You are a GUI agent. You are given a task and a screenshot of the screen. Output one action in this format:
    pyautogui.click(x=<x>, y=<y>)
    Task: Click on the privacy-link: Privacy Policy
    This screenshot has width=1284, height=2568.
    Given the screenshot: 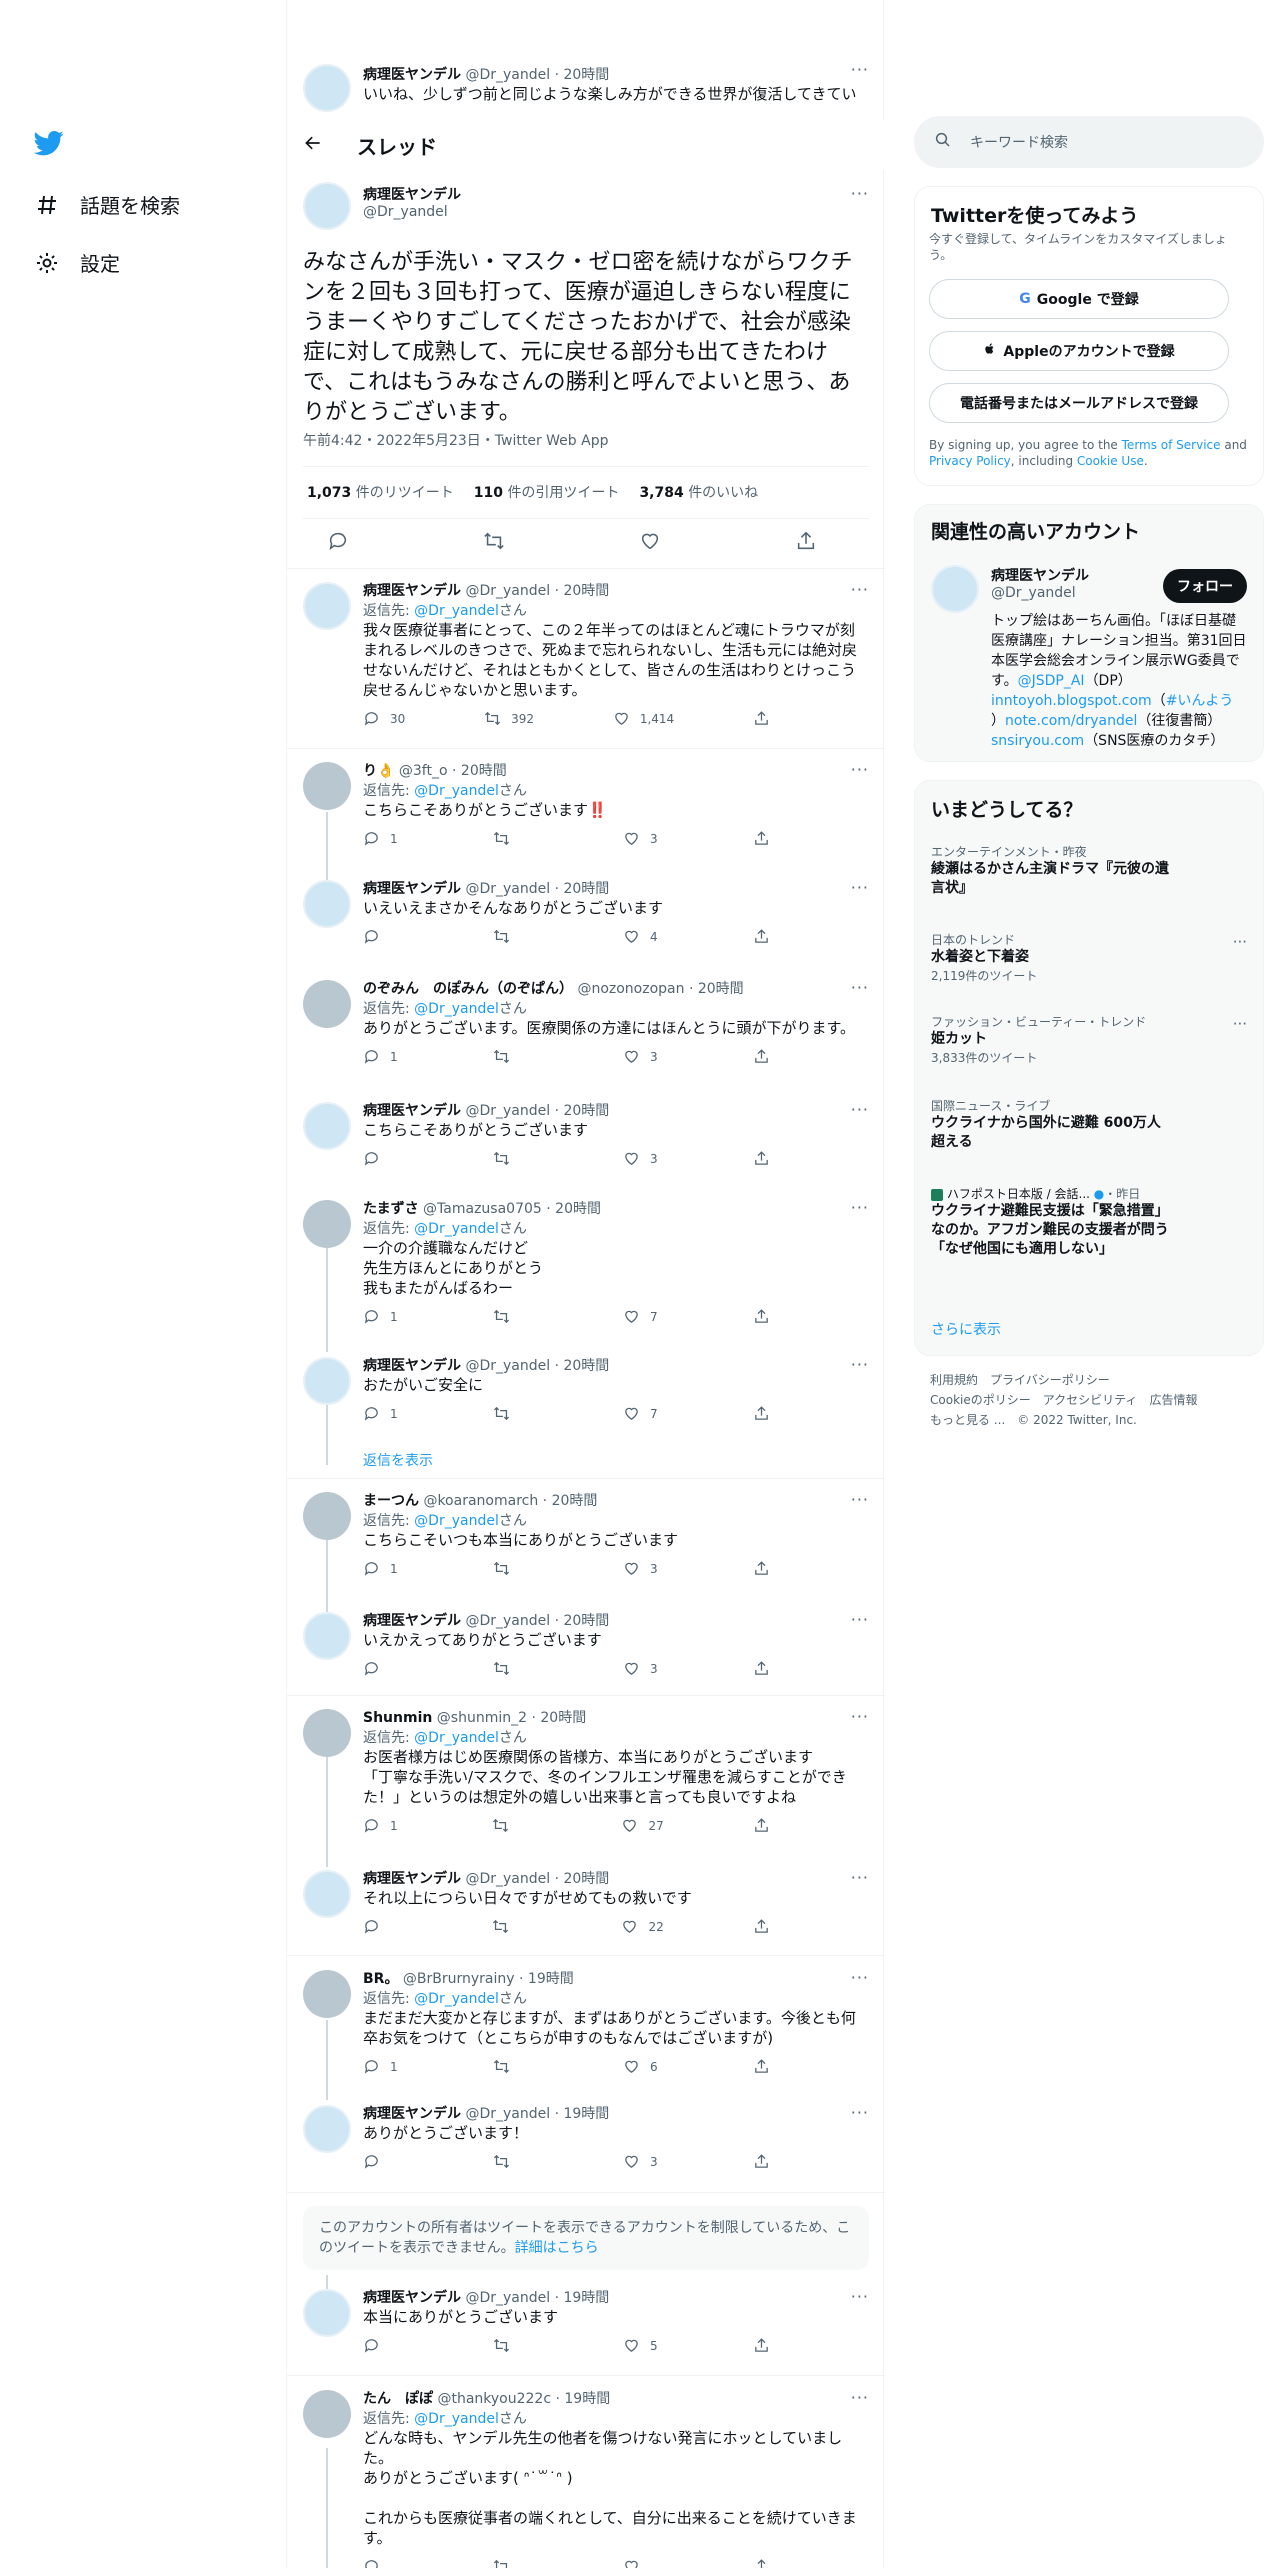 What is the action you would take?
    pyautogui.click(x=970, y=461)
    